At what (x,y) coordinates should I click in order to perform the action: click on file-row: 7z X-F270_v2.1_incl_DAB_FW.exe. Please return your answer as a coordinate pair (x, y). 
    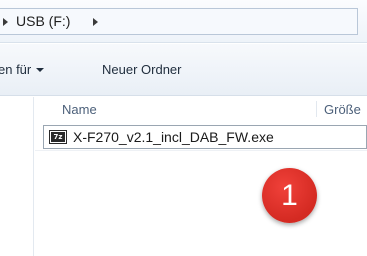
    Looking at the image, I should click on (205, 137).